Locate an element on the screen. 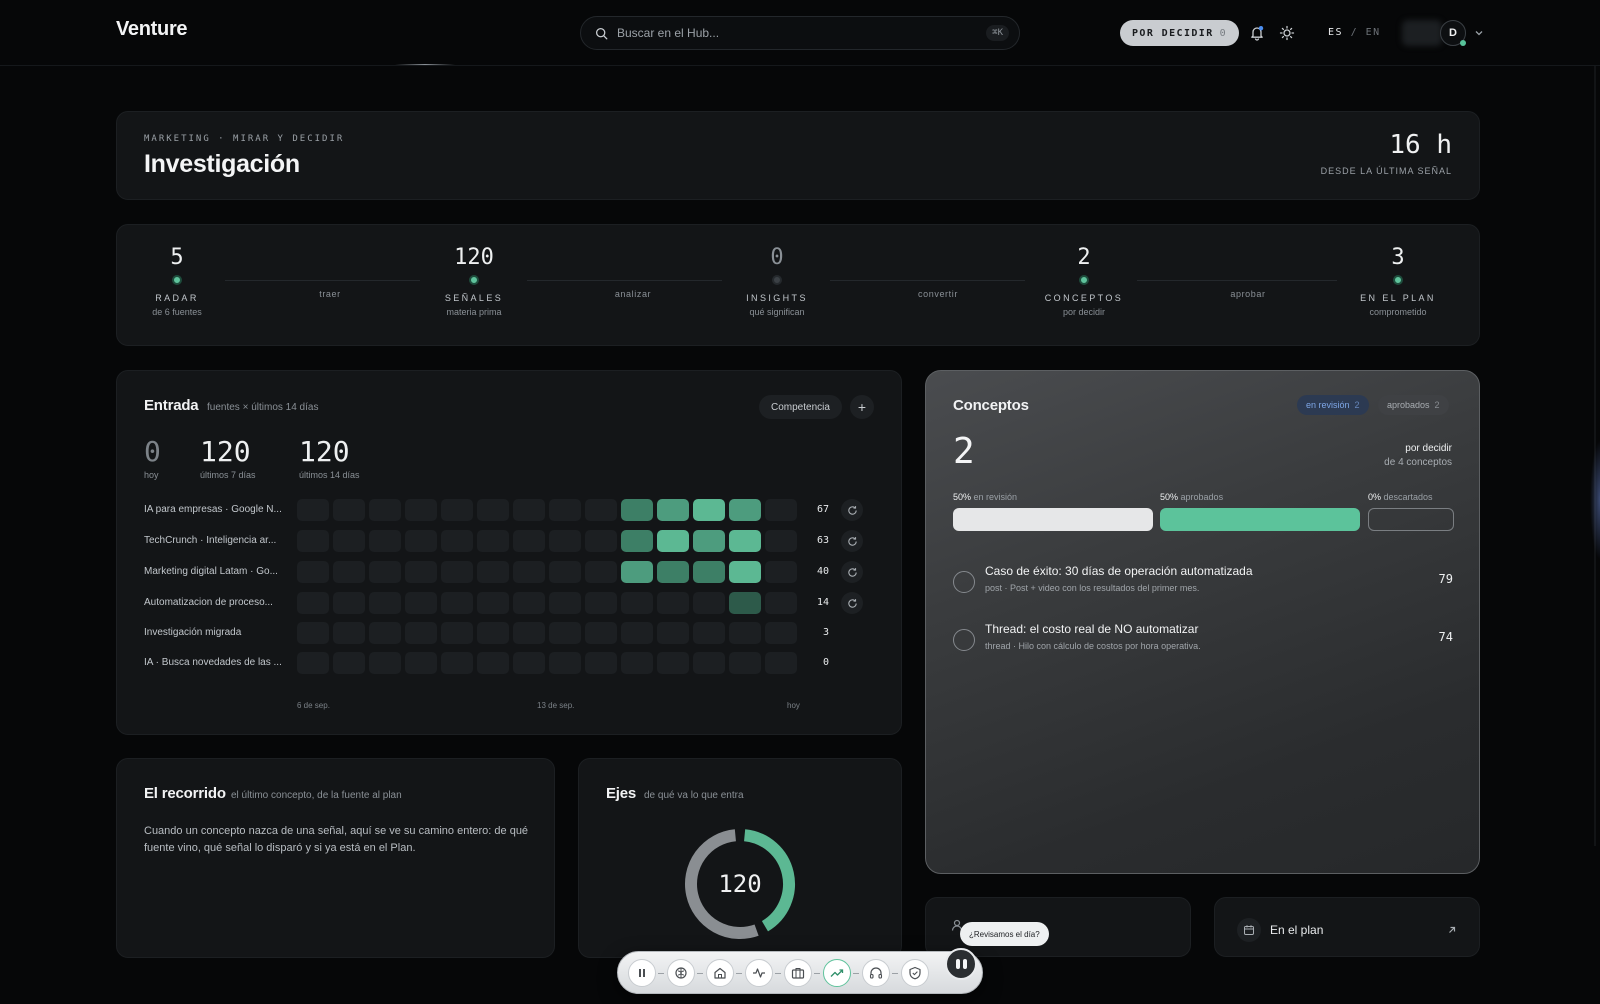 The image size is (1600, 1004). dock-pulse-button is located at coordinates (759, 973).